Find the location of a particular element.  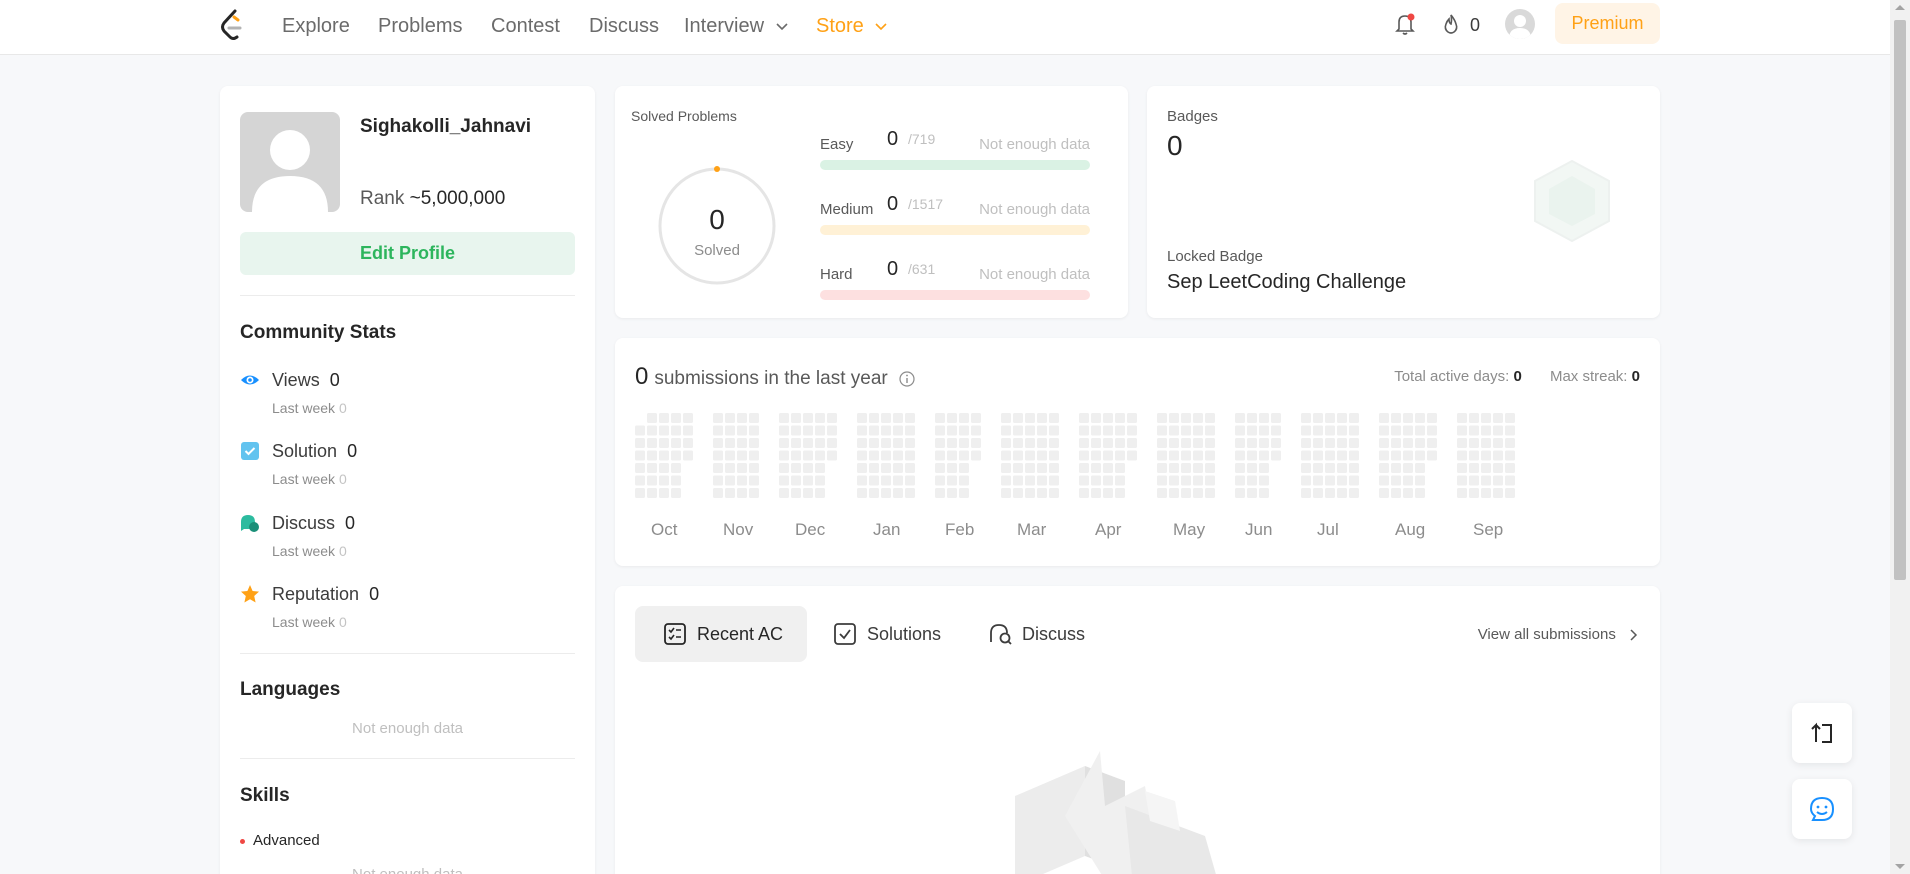

edit-profile-button: Edit Profile is located at coordinates (407, 253).